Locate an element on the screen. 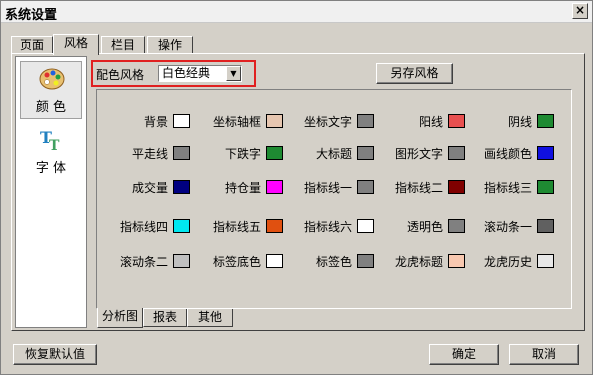  color-item: 坐标轴框 is located at coordinates (236, 122).